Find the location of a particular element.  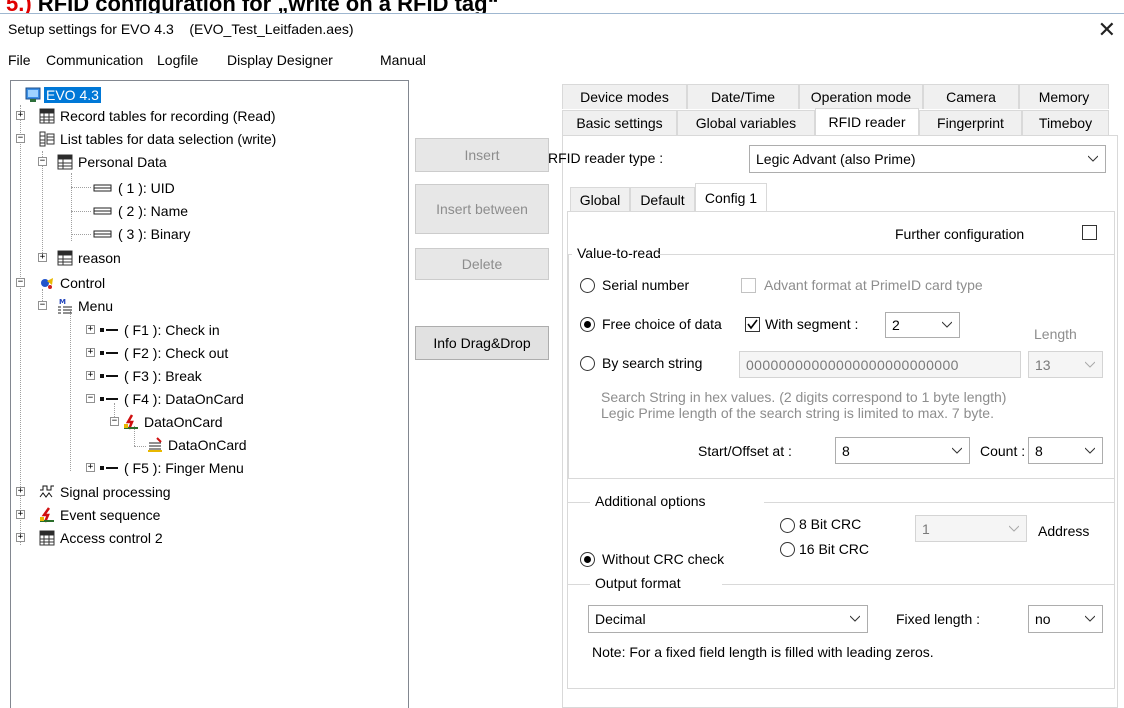

advant-format-checkbox is located at coordinates (748, 285).